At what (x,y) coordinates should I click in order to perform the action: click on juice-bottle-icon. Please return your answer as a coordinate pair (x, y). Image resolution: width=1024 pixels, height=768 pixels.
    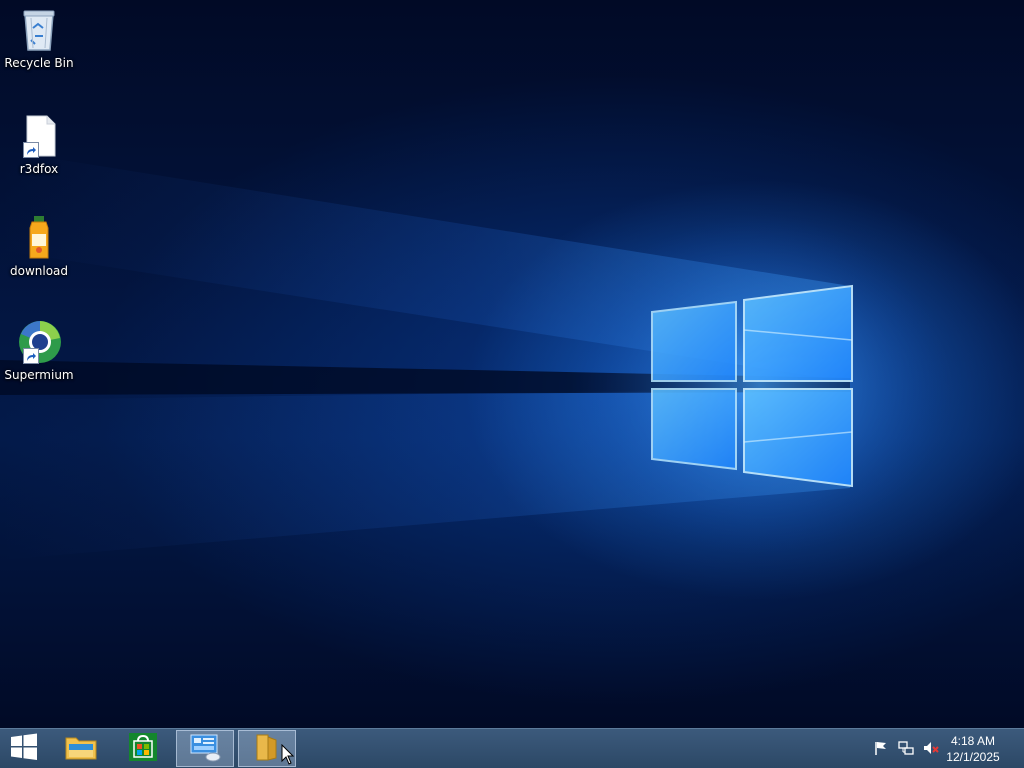
    Looking at the image, I should click on (39, 238).